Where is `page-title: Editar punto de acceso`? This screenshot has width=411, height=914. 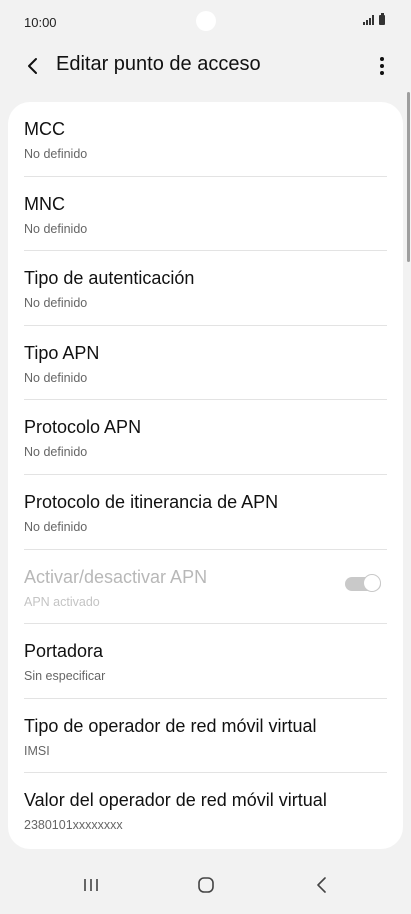
page-title: Editar punto de acceso is located at coordinates (158, 64).